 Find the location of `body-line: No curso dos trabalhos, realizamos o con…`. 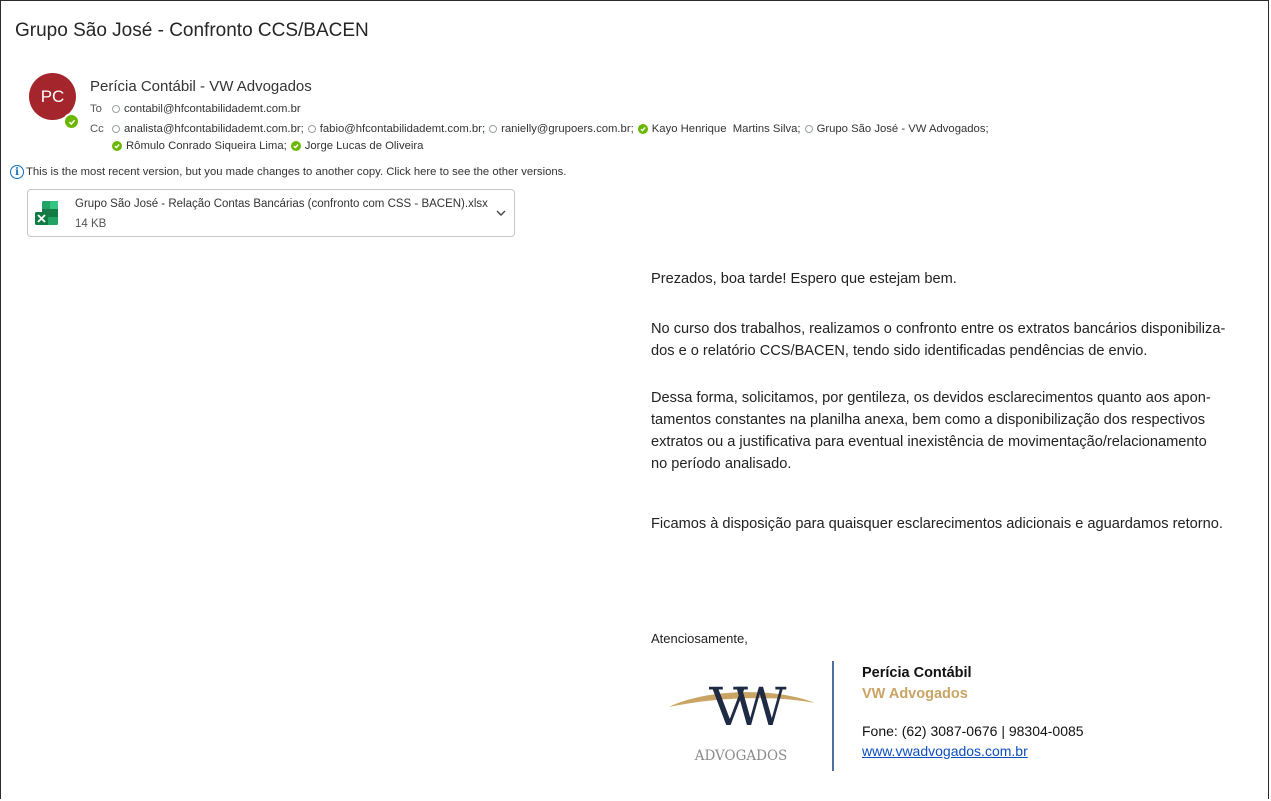

body-line: No curso dos trabalhos, realizamos o con… is located at coordinates (938, 329).